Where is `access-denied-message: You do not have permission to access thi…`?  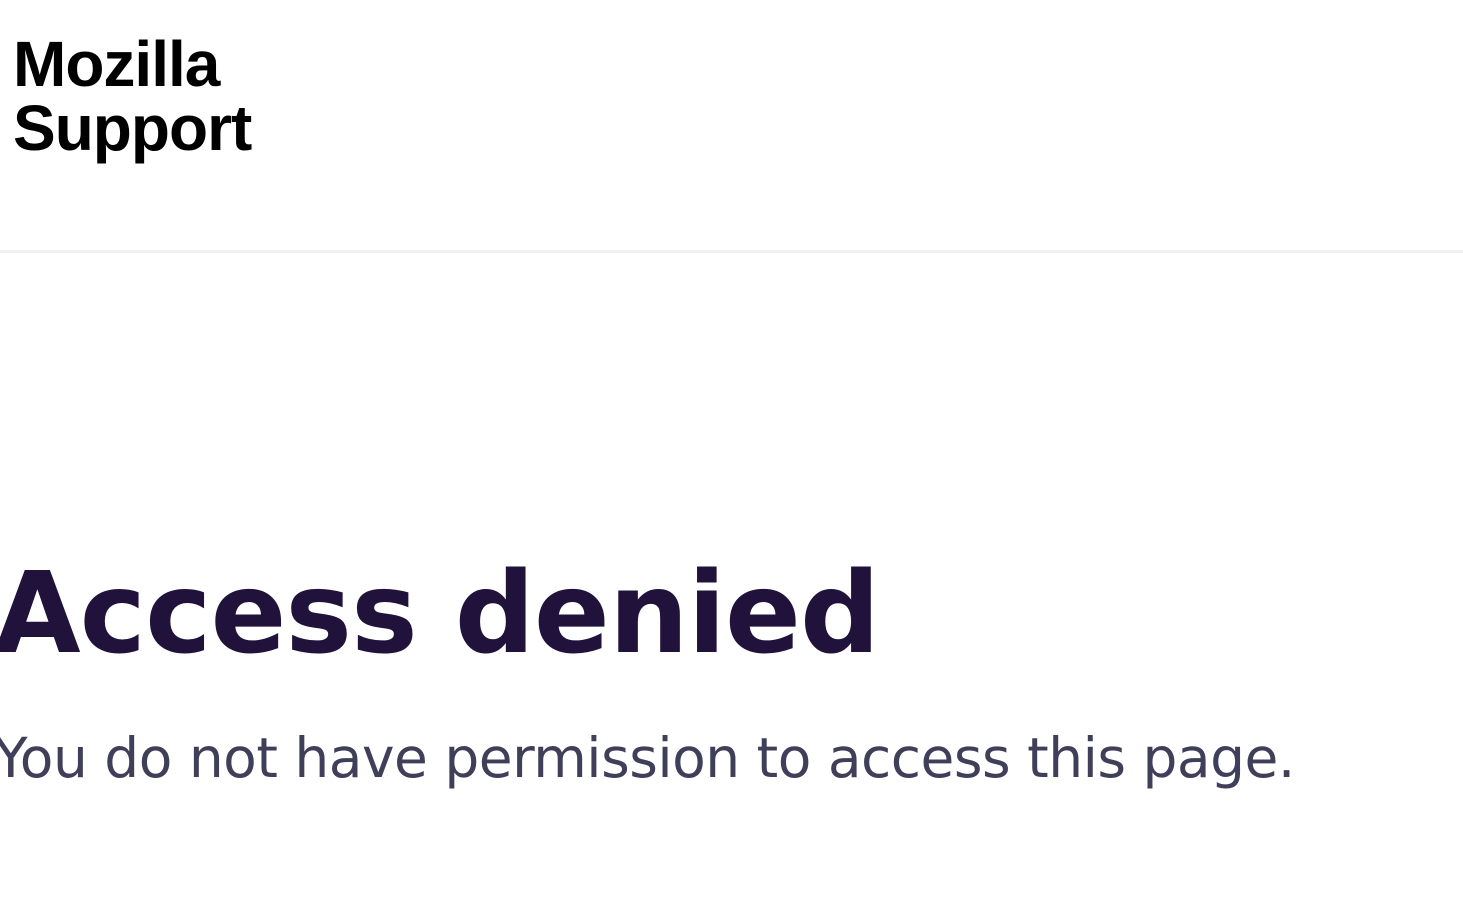 access-denied-message: You do not have permission to access thi… is located at coordinates (647, 758).